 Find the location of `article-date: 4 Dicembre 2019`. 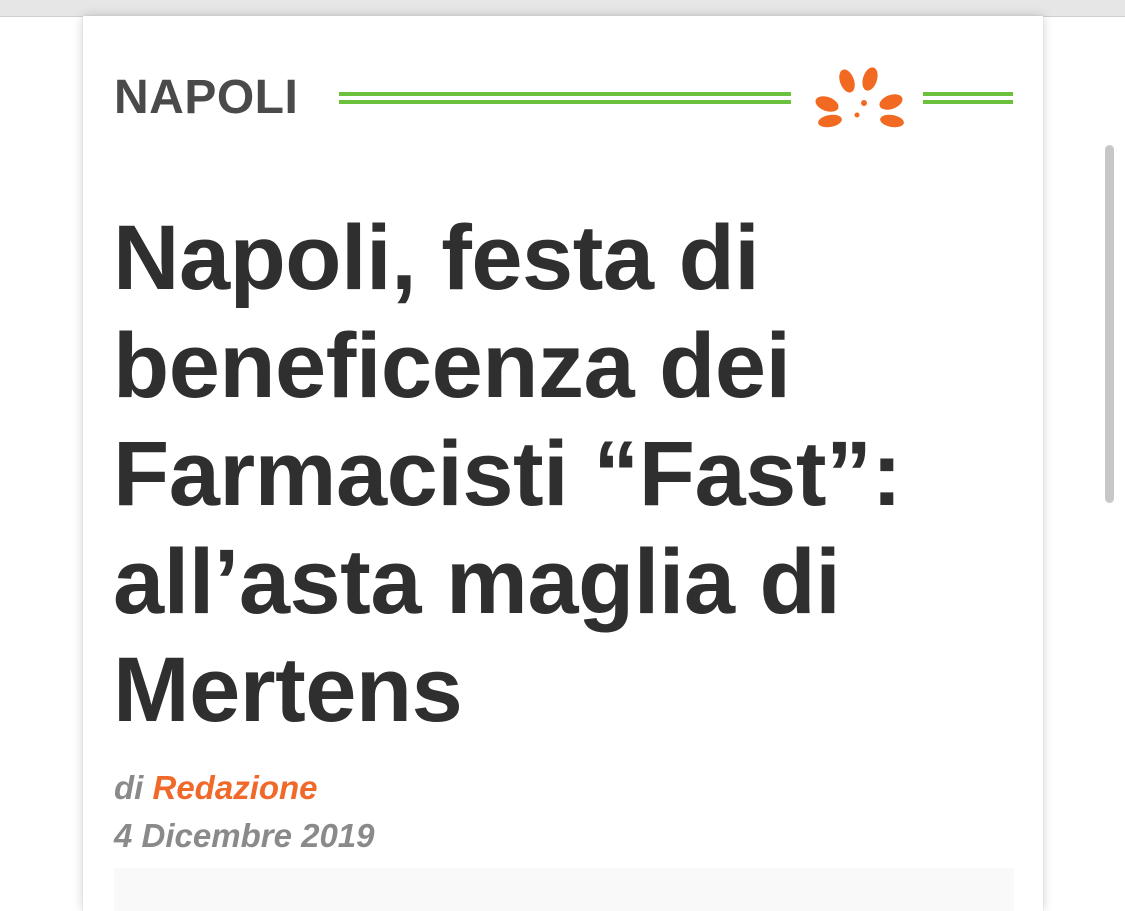

article-date: 4 Dicembre 2019 is located at coordinates (244, 835).